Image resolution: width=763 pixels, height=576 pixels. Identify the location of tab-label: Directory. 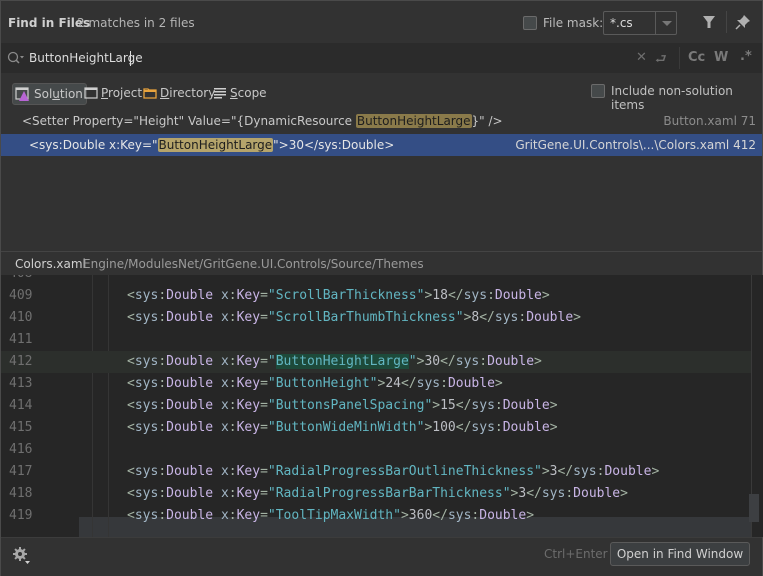
(188, 93).